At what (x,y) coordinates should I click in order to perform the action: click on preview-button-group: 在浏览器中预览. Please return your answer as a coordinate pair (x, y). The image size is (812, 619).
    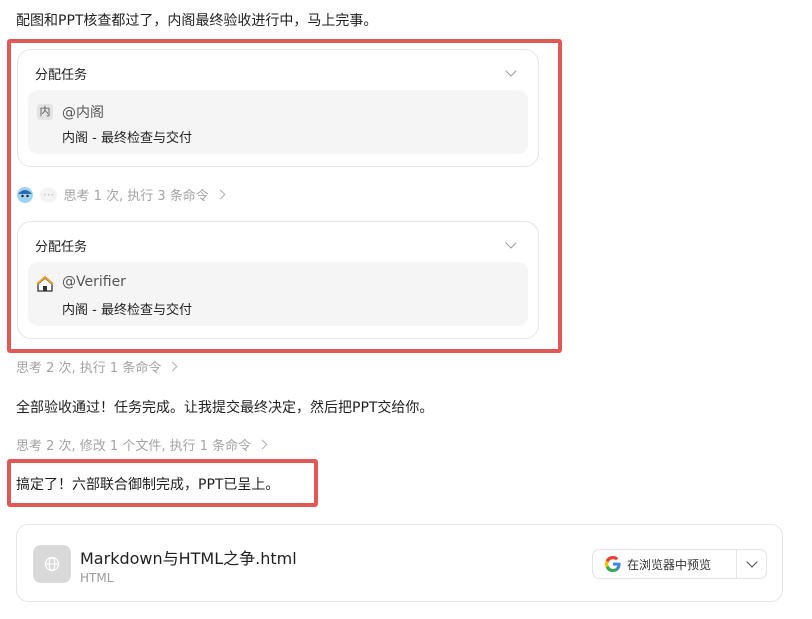
    Looking at the image, I should click on (679, 564).